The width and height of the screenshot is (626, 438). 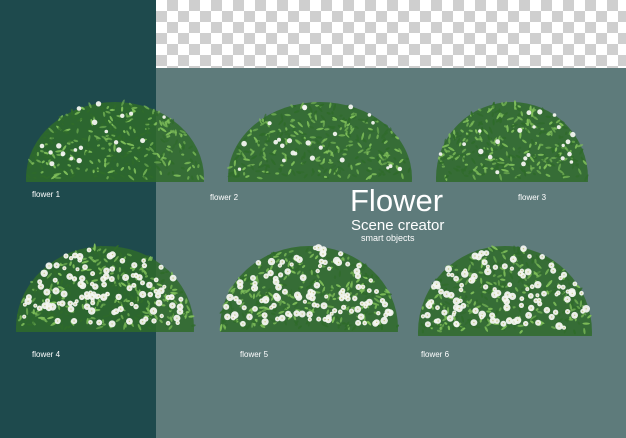 What do you see at coordinates (320, 137) in the screenshot?
I see `flower-2-image` at bounding box center [320, 137].